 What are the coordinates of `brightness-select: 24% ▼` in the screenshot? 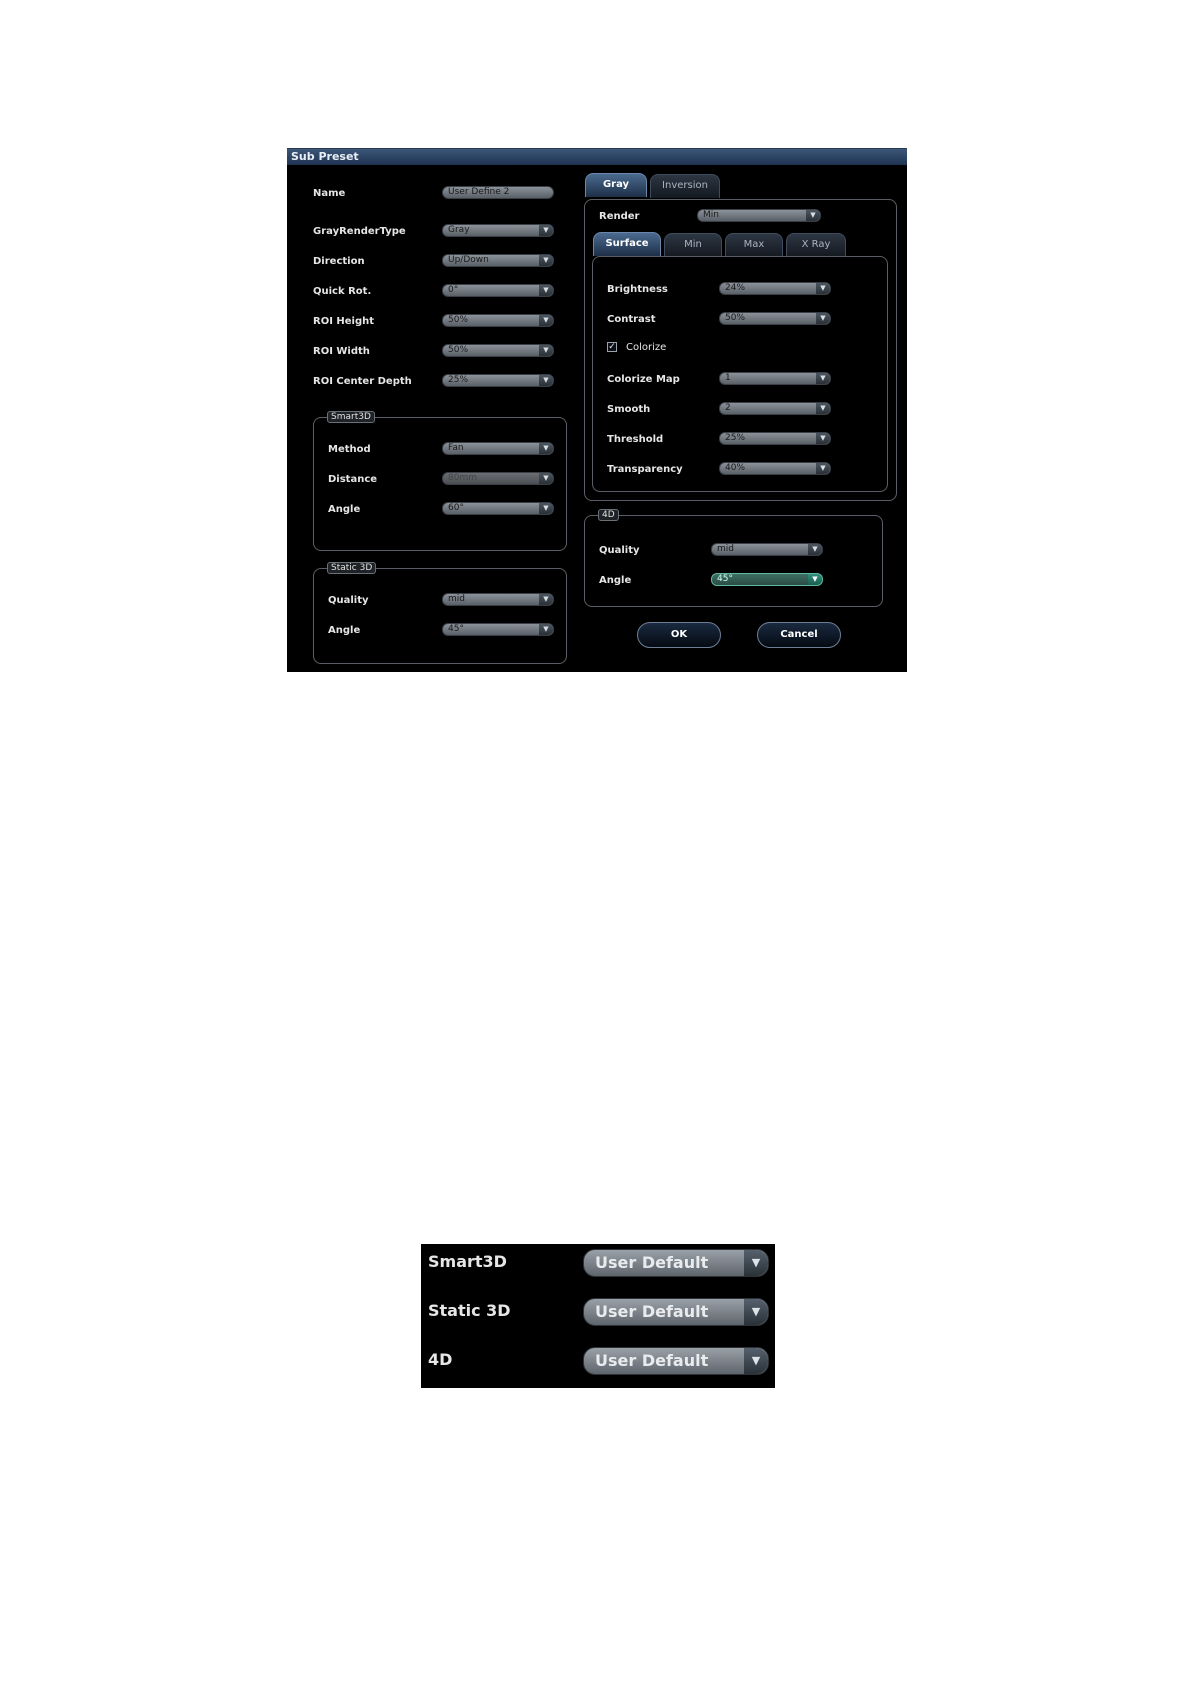 It's located at (775, 288).